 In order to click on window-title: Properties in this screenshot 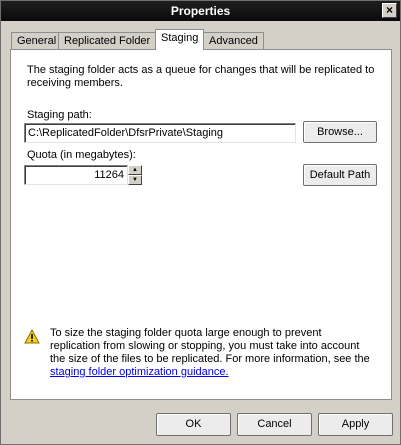, I will do `click(200, 11)`.